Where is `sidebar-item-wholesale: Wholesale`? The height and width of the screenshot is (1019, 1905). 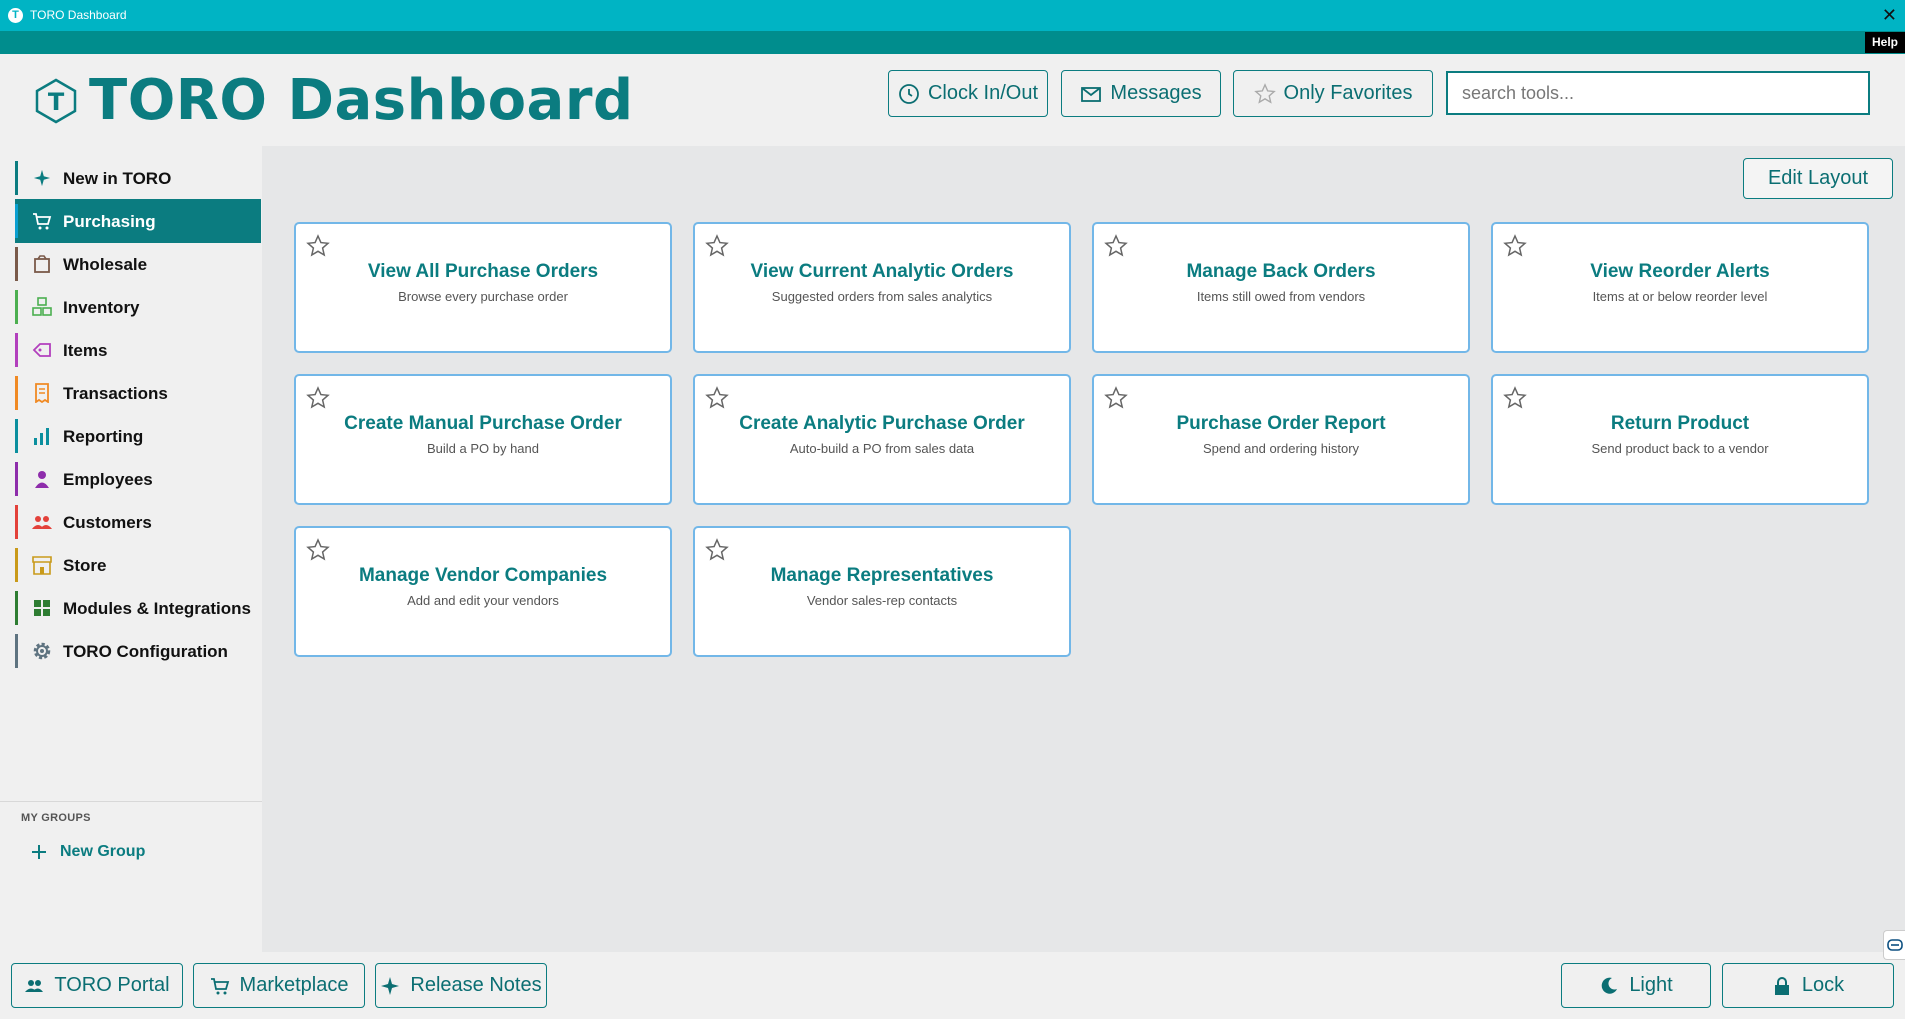
sidebar-item-wholesale: Wholesale is located at coordinates (138, 264).